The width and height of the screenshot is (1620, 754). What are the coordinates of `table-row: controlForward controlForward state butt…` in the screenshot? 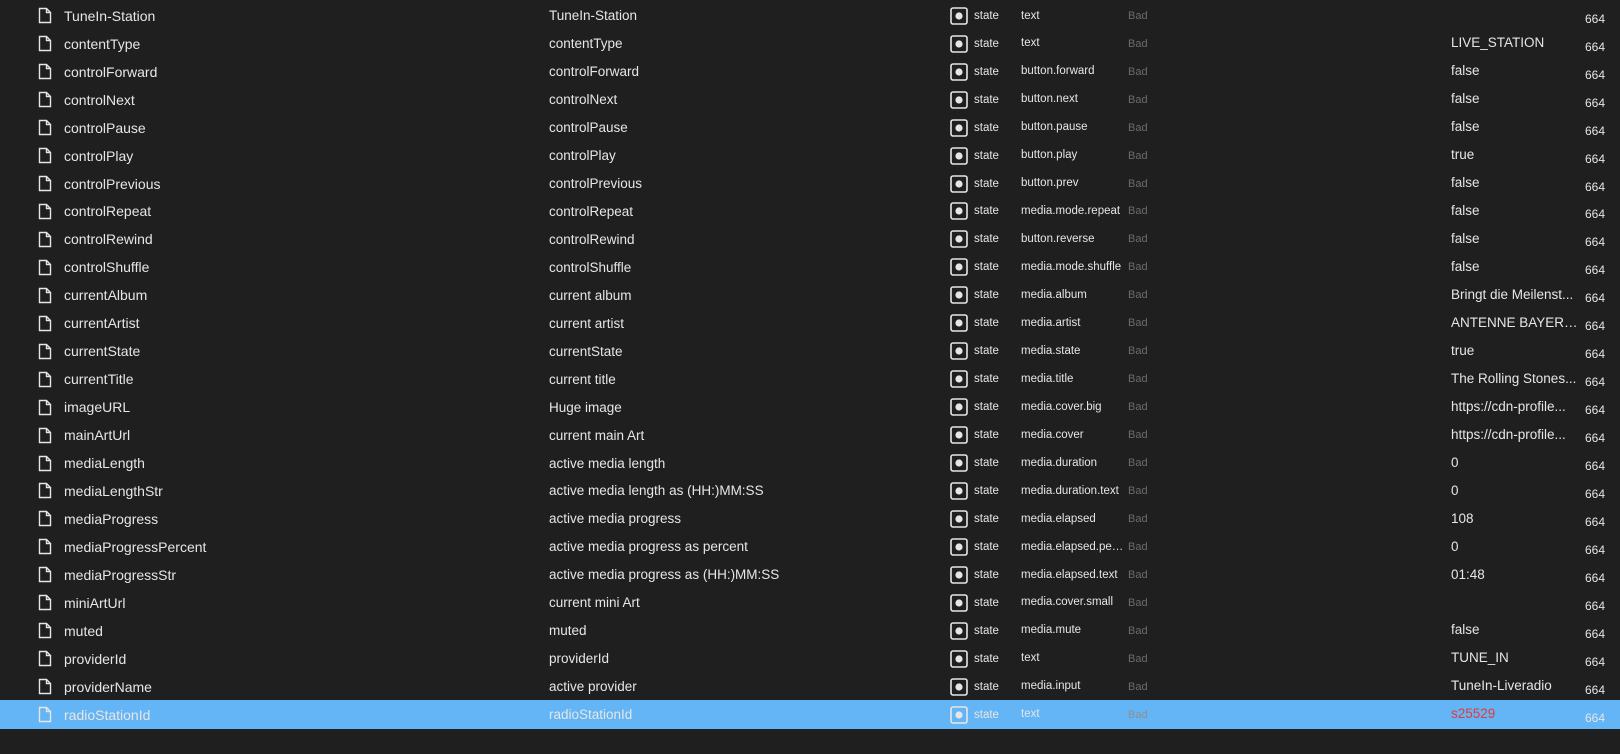 It's located at (810, 71).